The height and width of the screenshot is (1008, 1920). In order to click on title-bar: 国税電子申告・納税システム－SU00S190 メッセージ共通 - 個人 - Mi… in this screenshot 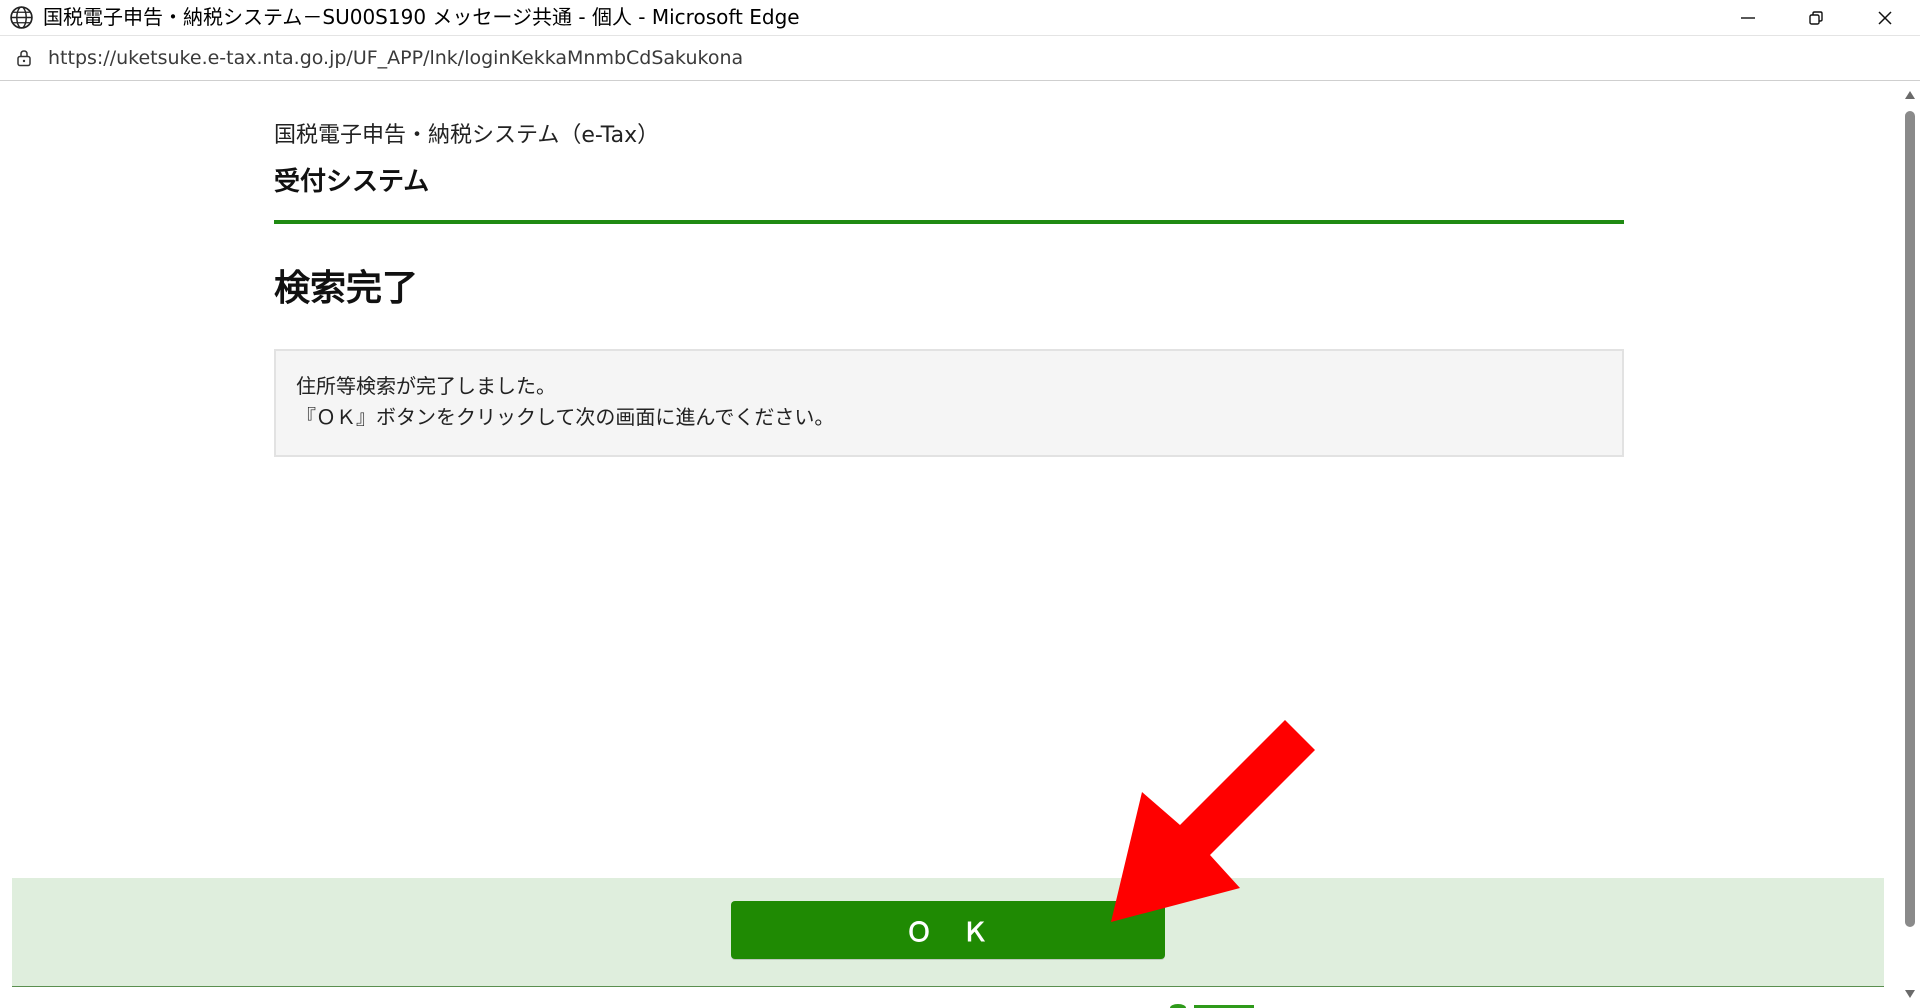, I will do `click(960, 17)`.